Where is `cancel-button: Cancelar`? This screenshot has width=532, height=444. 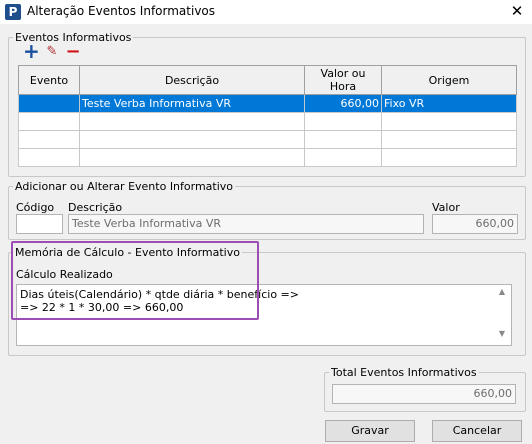 cancel-button: Cancelar is located at coordinates (477, 431).